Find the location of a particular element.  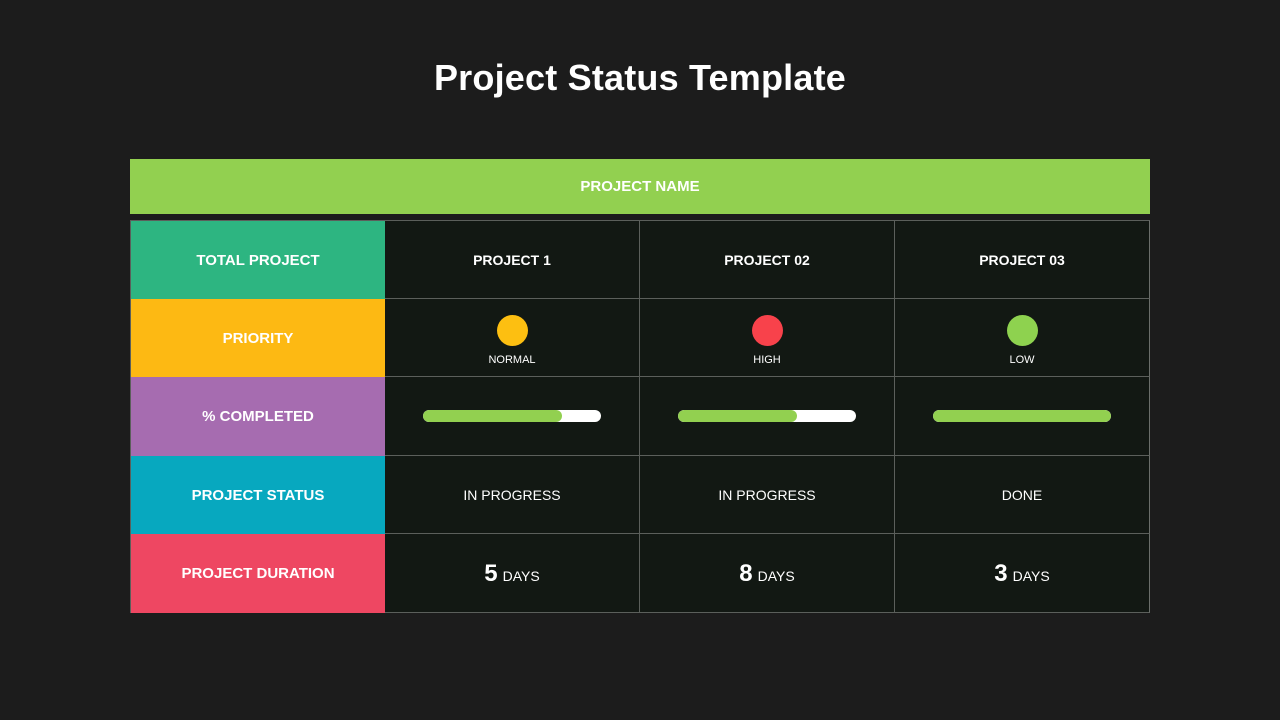

project-2-name-cell: PROJECT 02 is located at coordinates (767, 259).